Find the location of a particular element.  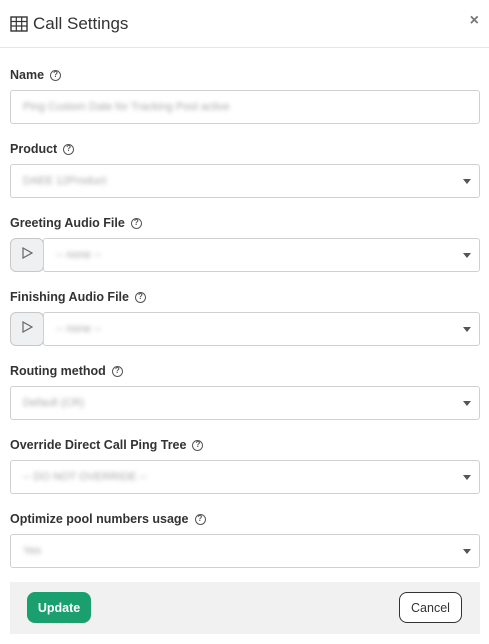

cancel-button: Cancel is located at coordinates (430, 607).